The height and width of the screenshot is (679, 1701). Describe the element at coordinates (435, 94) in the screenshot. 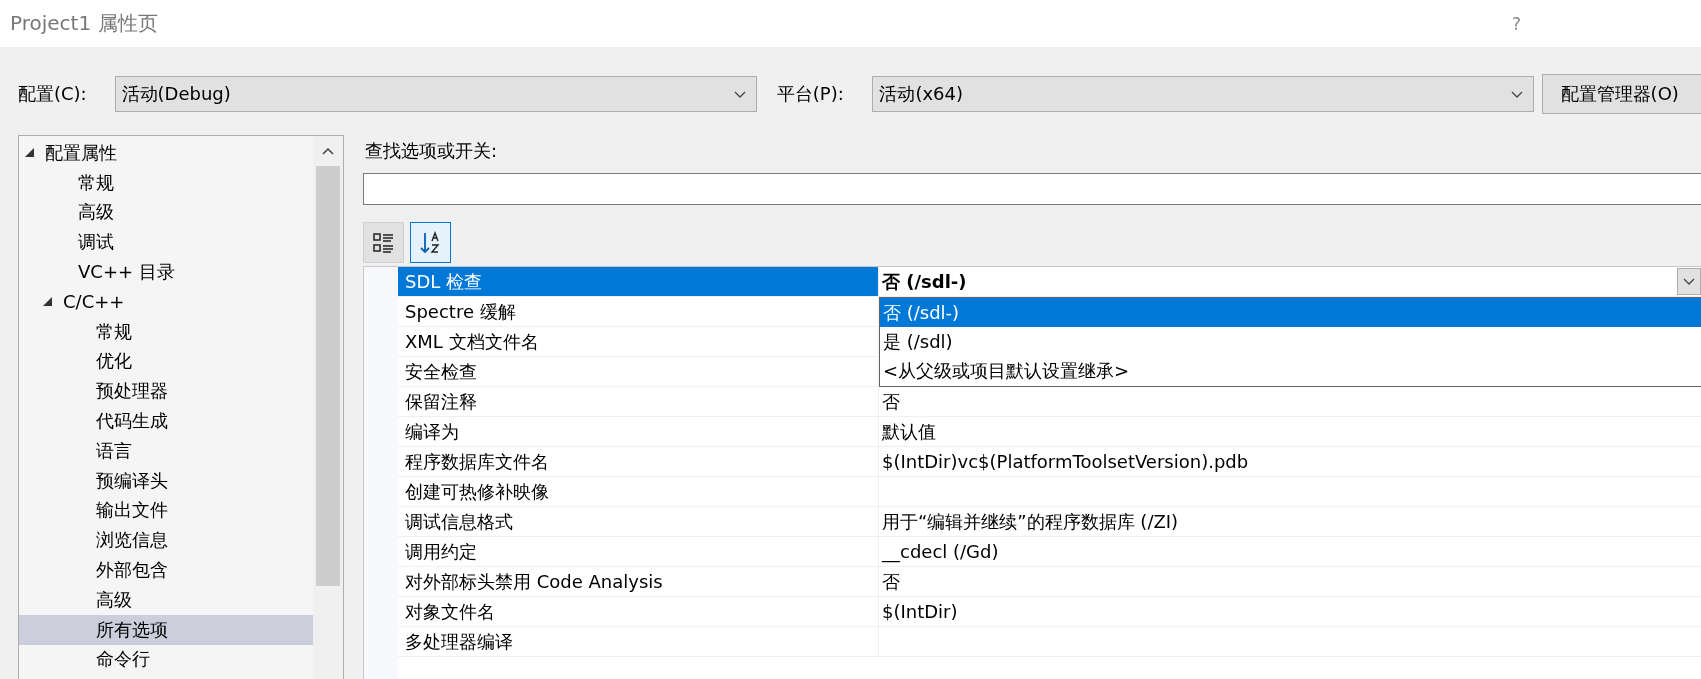

I see `configuration-dropdown: 活动(Debug)` at that location.